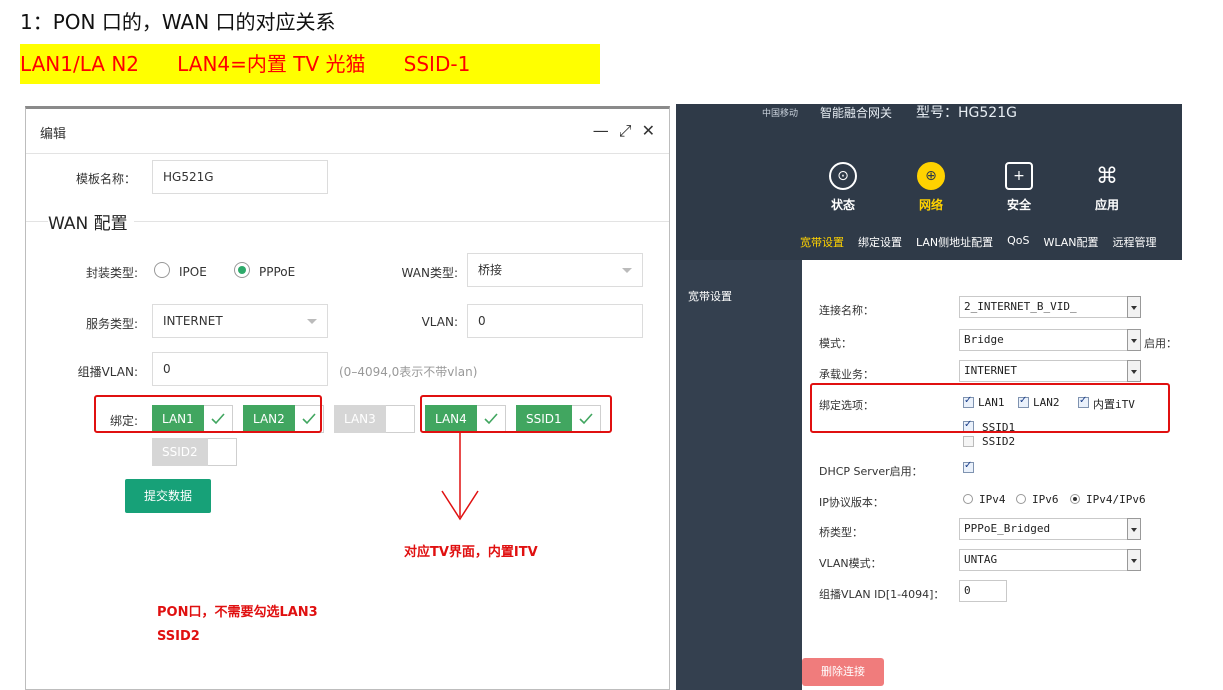 This screenshot has height=690, width=1223. I want to click on sub-navigation: 宽带设置 绑定设置 LAN侧地址配置 QoS WLAN配置 远程管理, so click(991, 246).